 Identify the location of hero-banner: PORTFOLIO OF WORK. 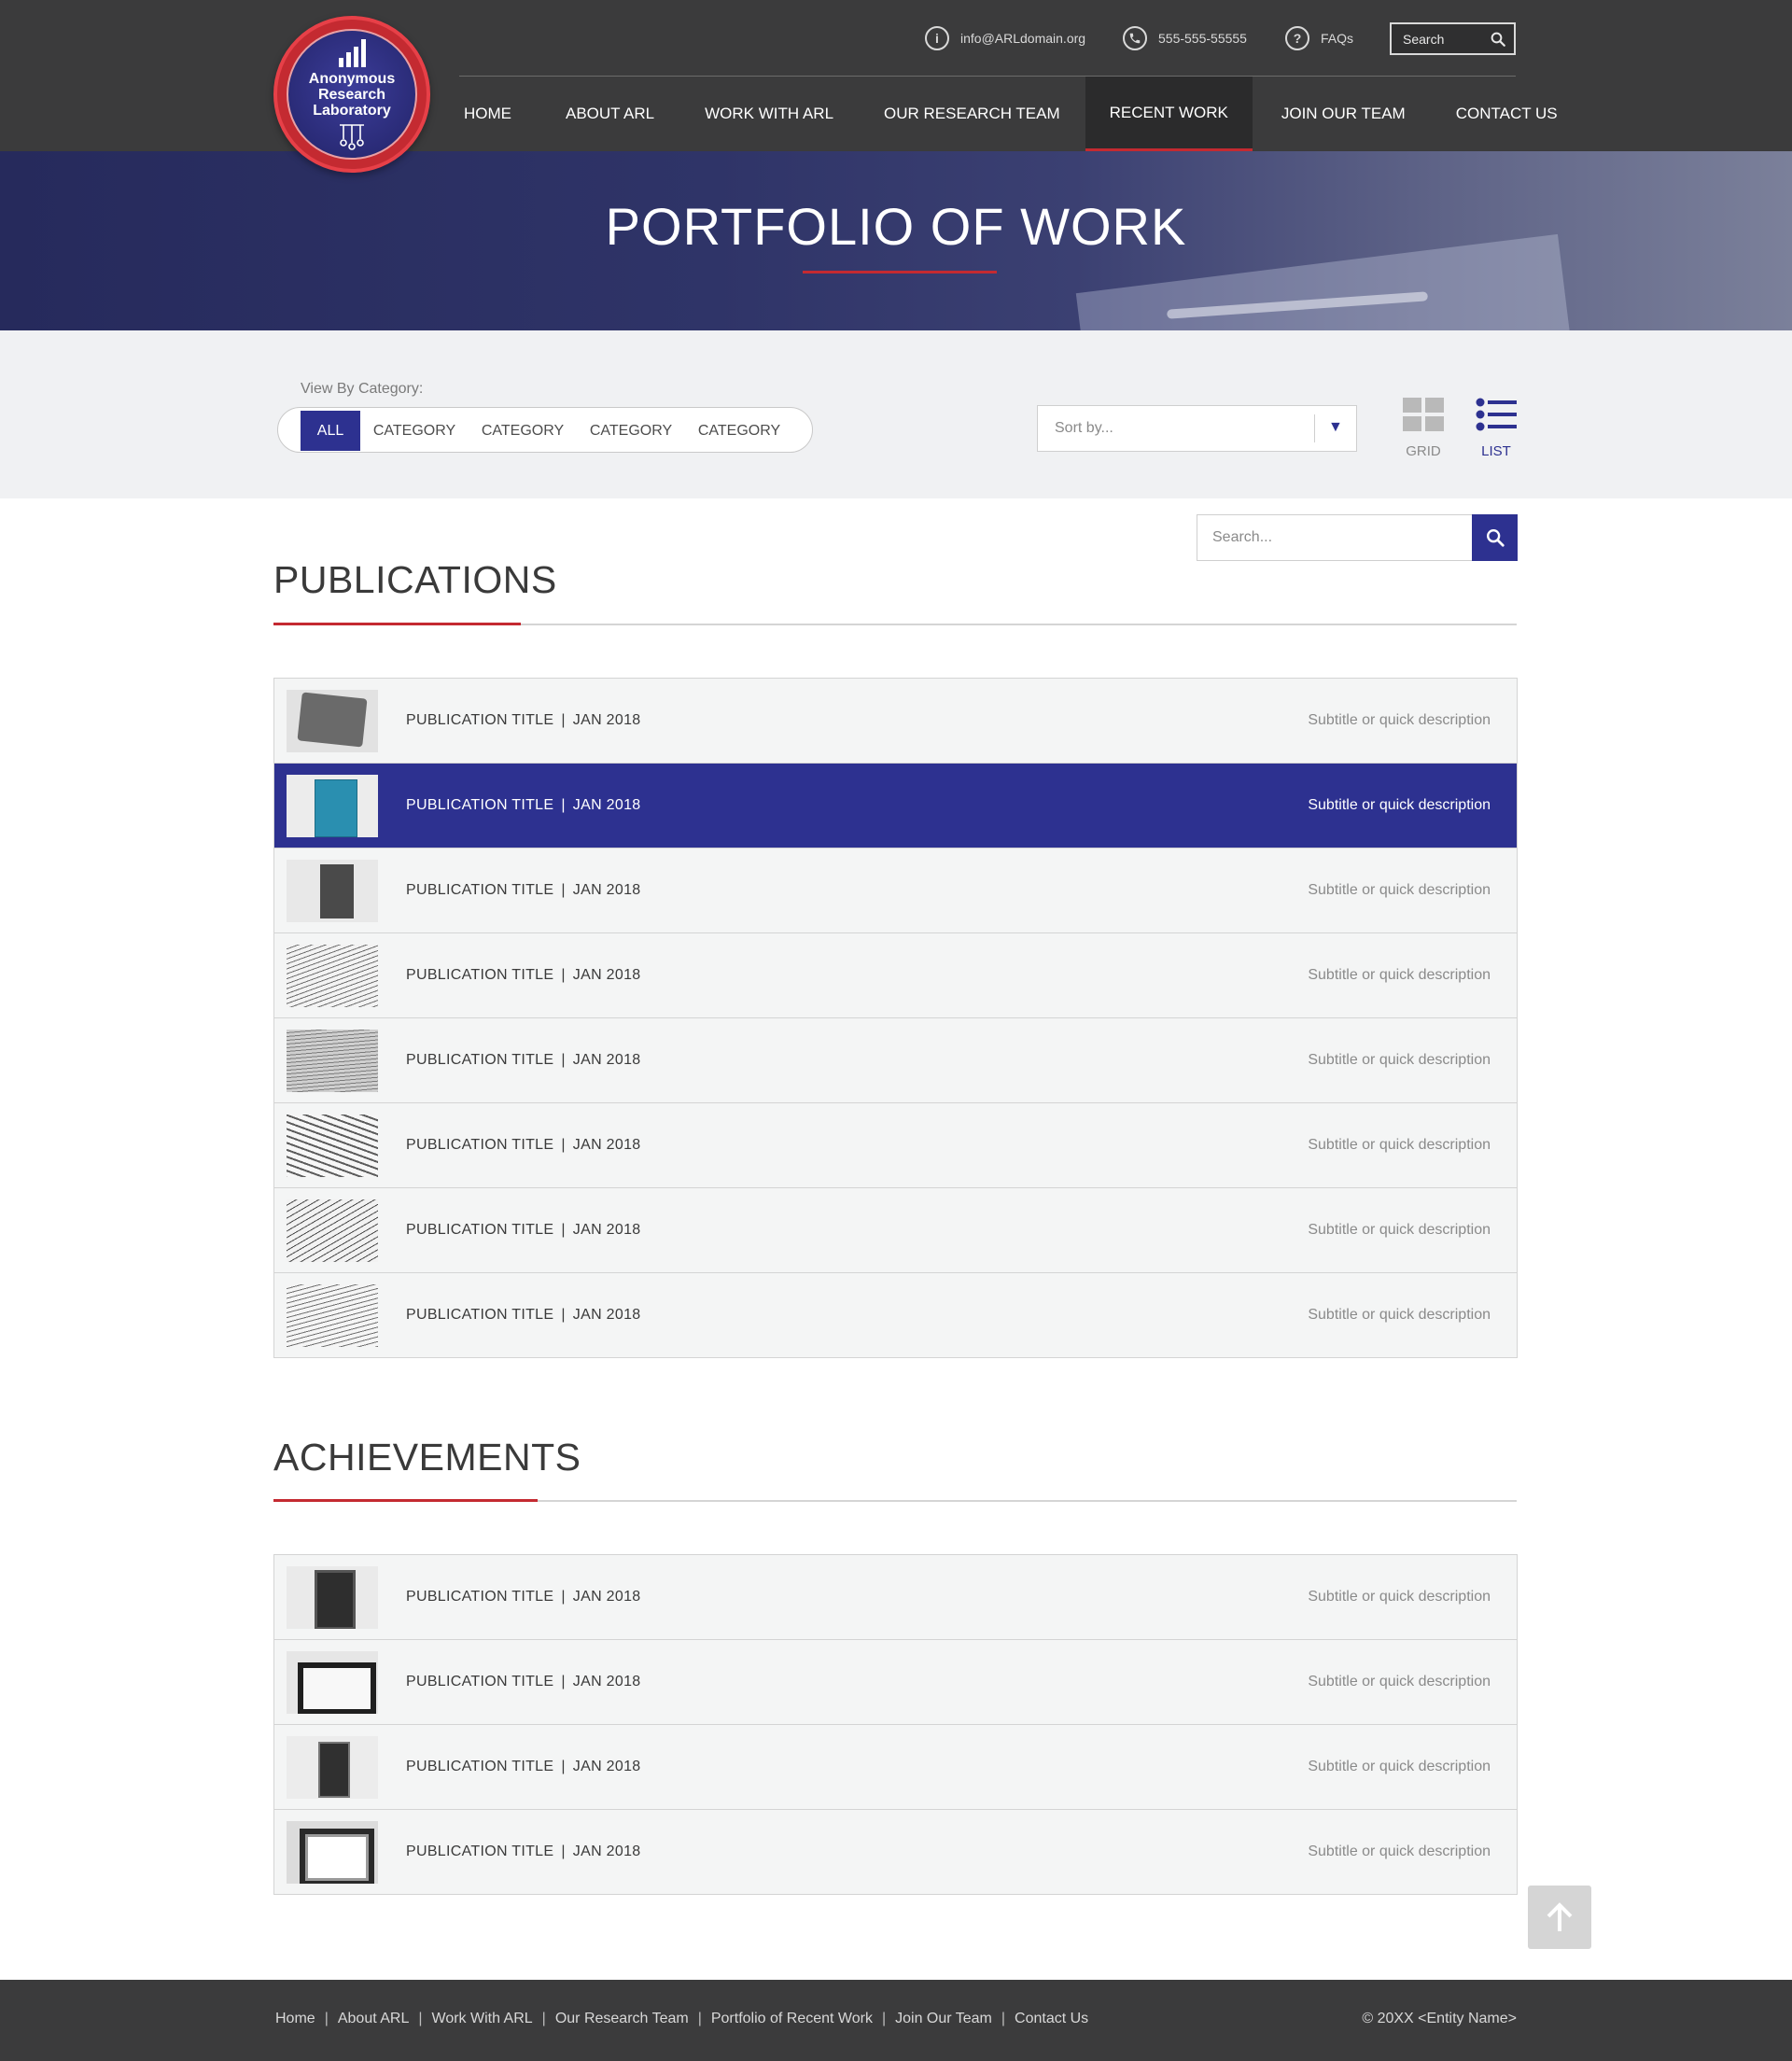
(896, 240).